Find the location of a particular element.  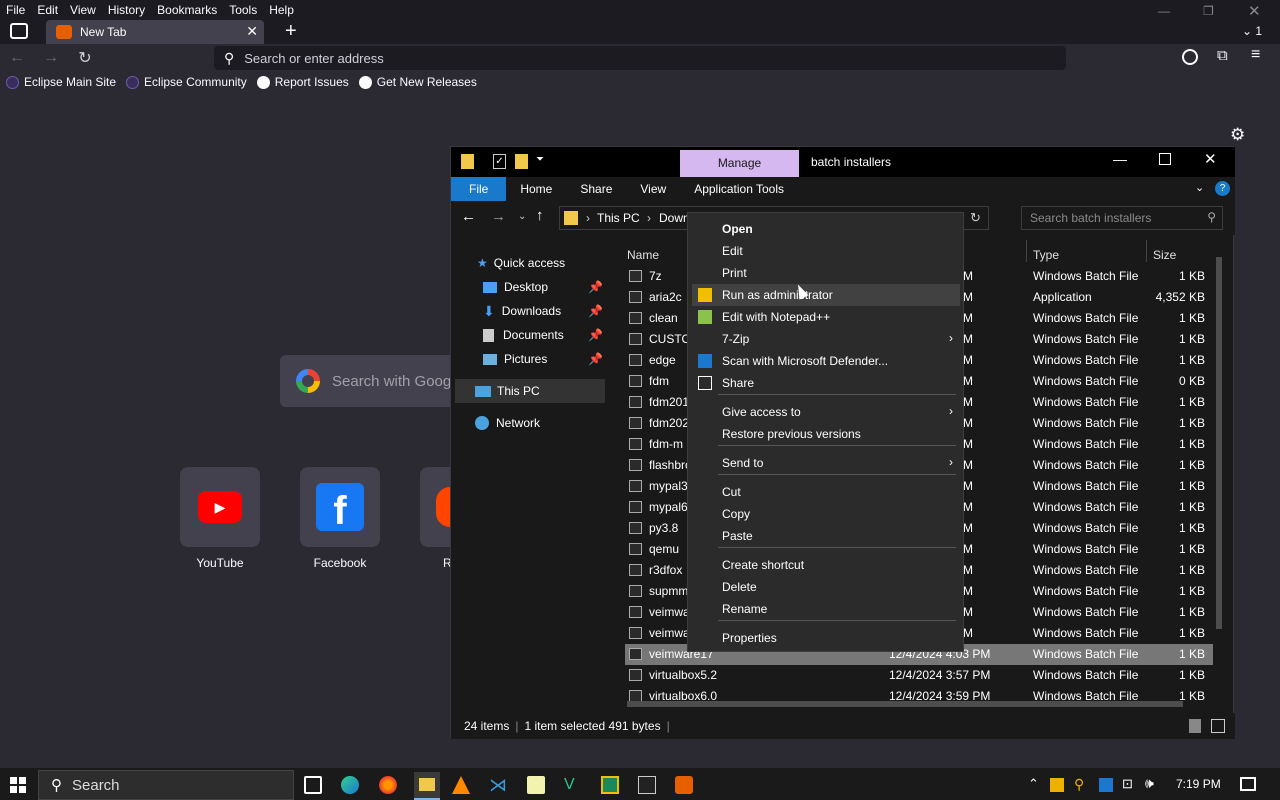

horizontal-scrollbar is located at coordinates (912, 704).